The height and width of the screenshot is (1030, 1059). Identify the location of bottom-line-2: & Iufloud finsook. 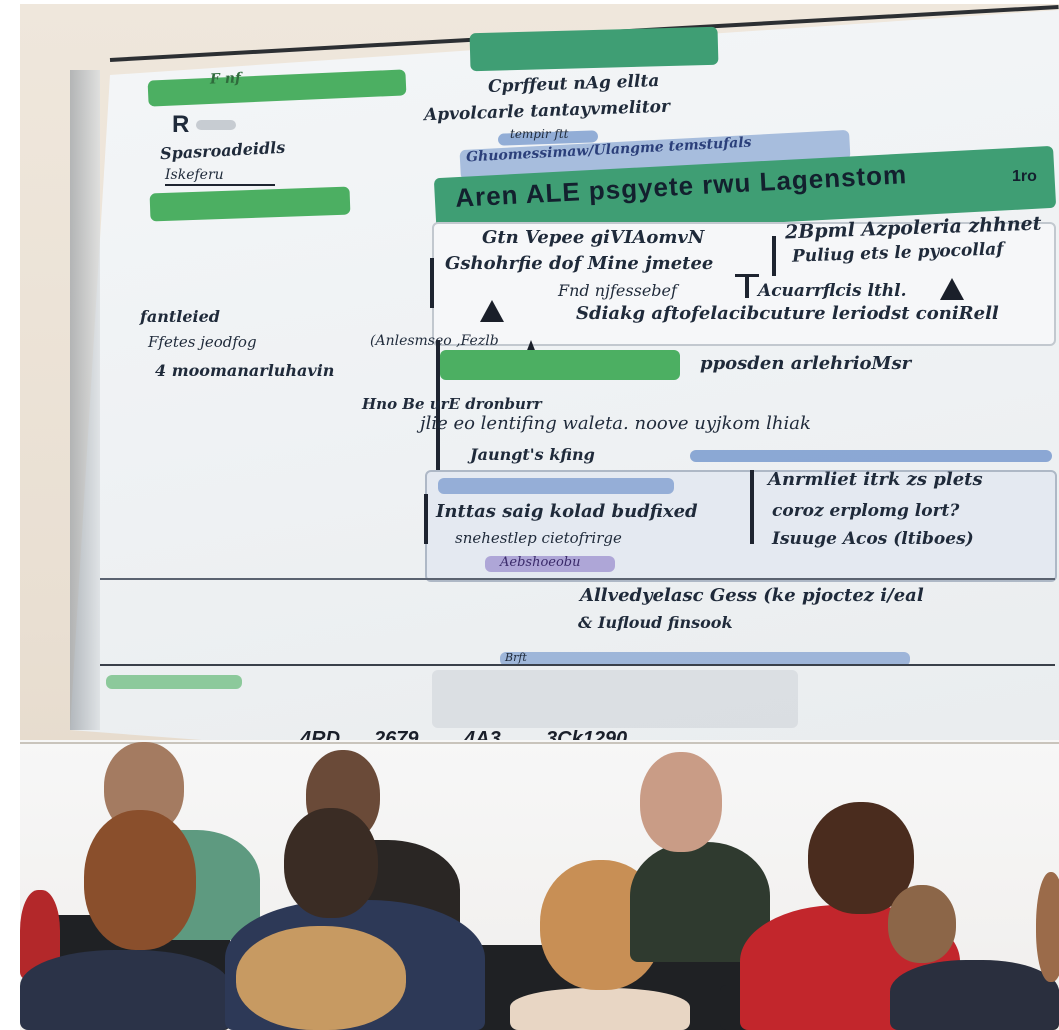
(655, 622).